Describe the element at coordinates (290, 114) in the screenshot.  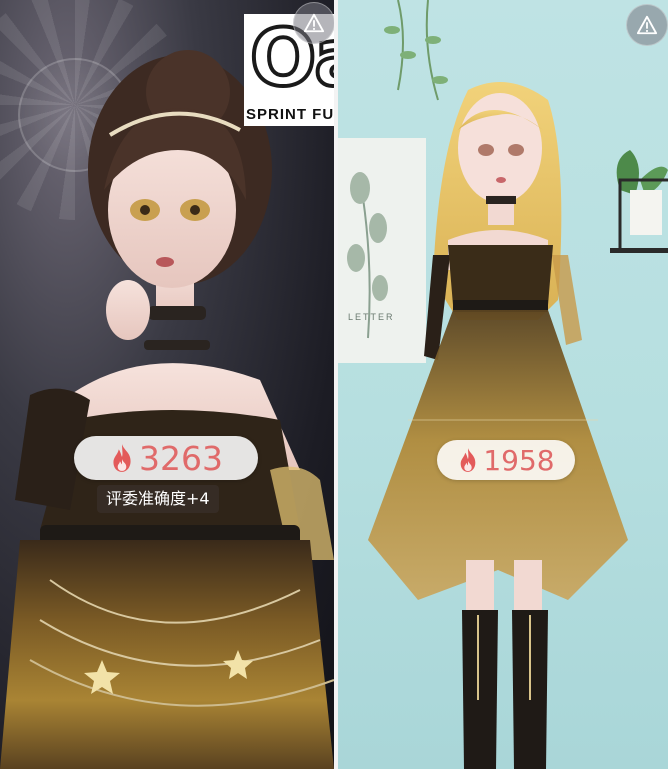
I see `event-logo-subtitle: SPRINT FU` at that location.